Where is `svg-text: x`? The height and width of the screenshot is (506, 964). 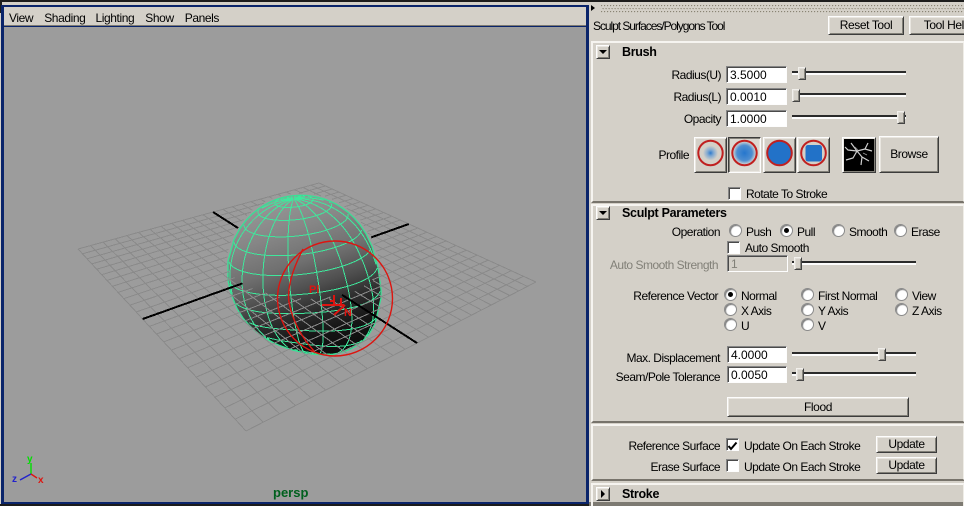
svg-text: x is located at coordinates (41, 480).